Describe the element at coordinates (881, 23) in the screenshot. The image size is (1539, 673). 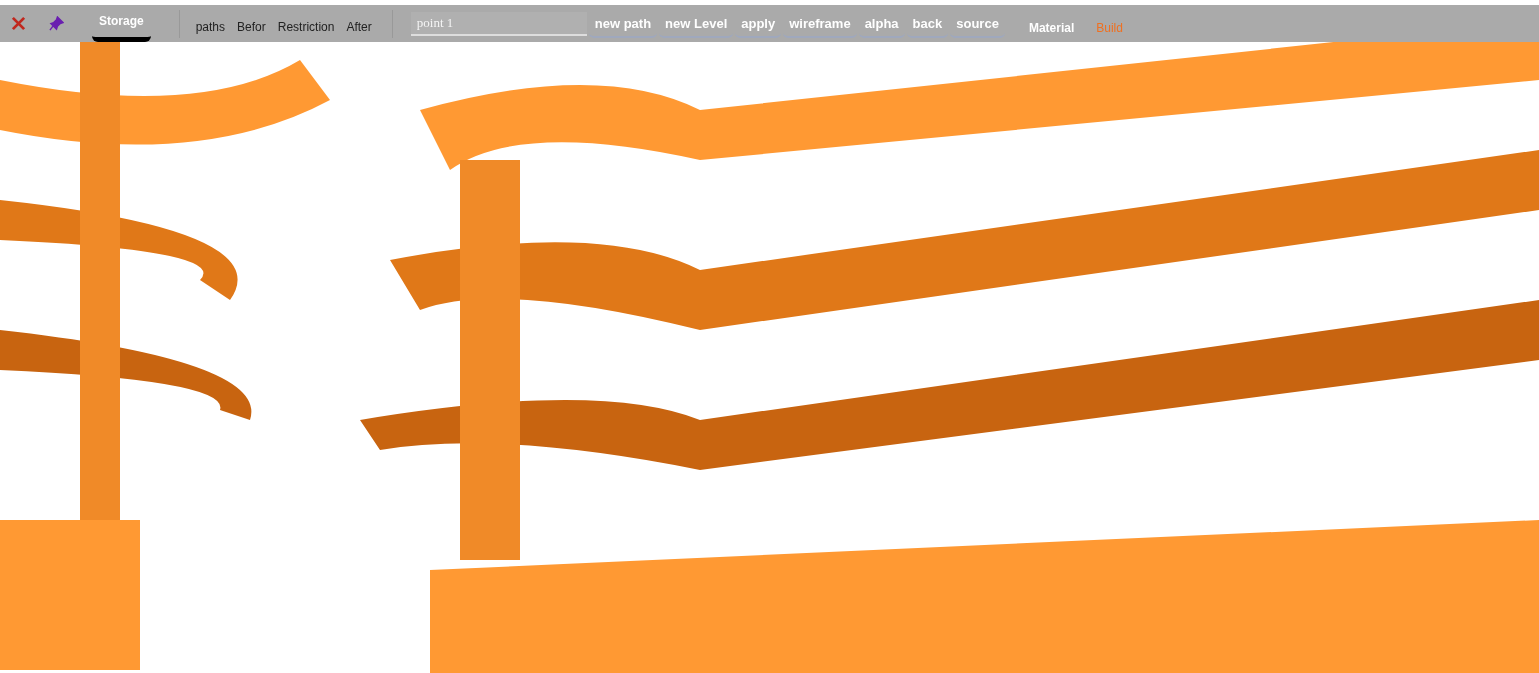
I see `toolbar-button: alpha` at that location.